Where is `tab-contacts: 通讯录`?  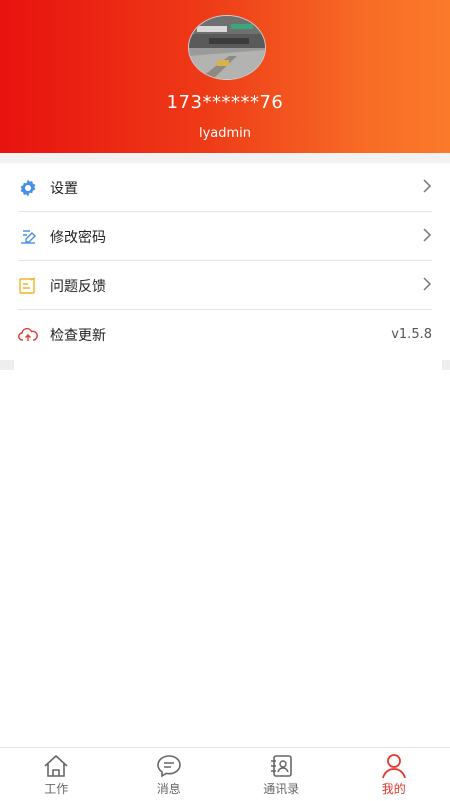
tab-contacts: 通讯录 is located at coordinates (281, 774).